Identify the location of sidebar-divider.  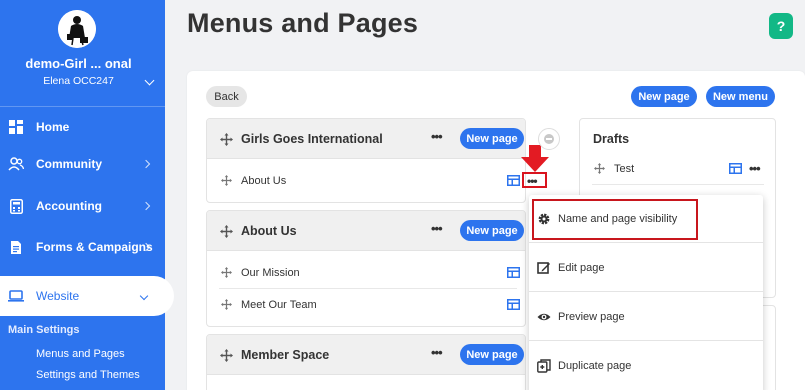
(82, 106).